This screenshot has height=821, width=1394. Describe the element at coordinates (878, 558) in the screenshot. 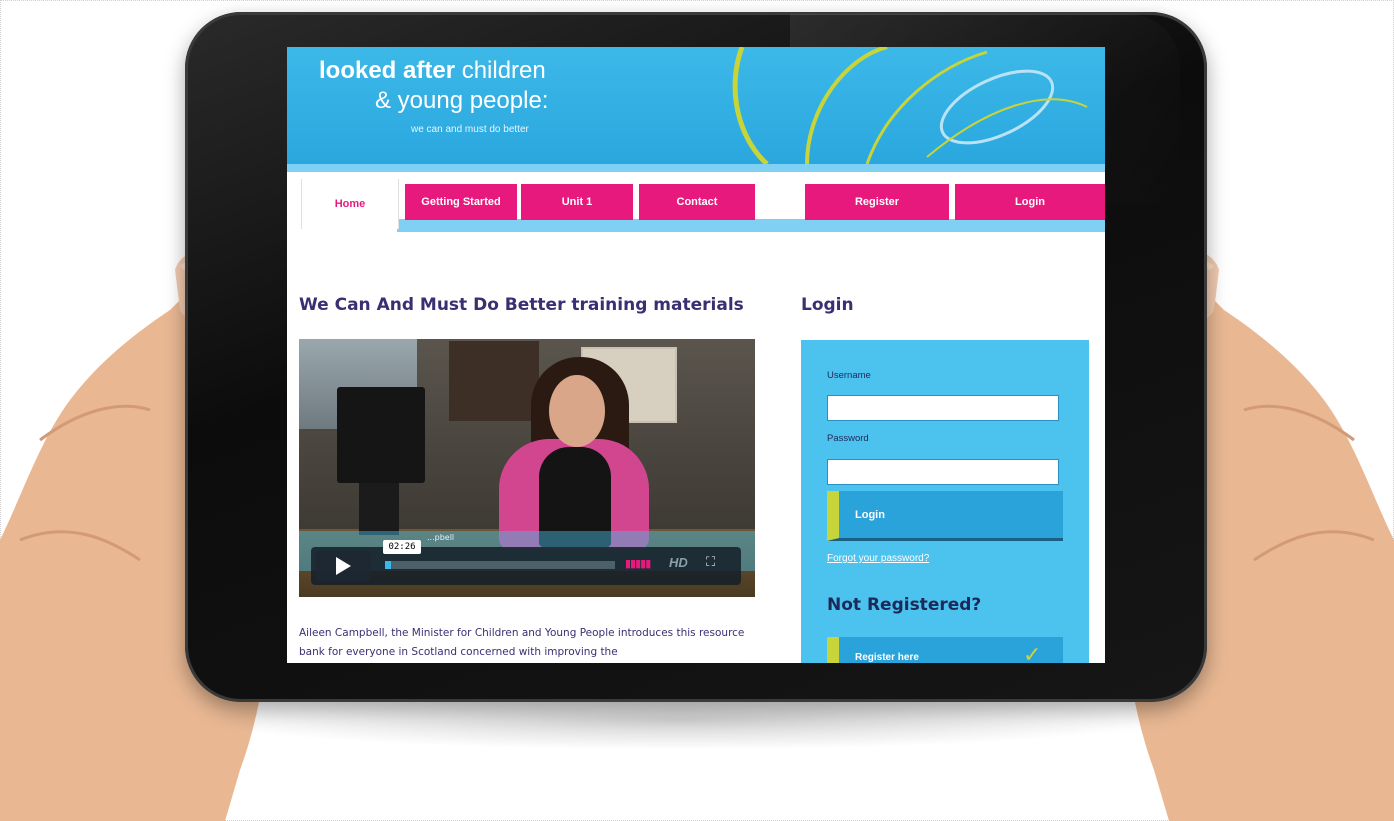

I see `forgot-password-link: Forgot your password?` at that location.